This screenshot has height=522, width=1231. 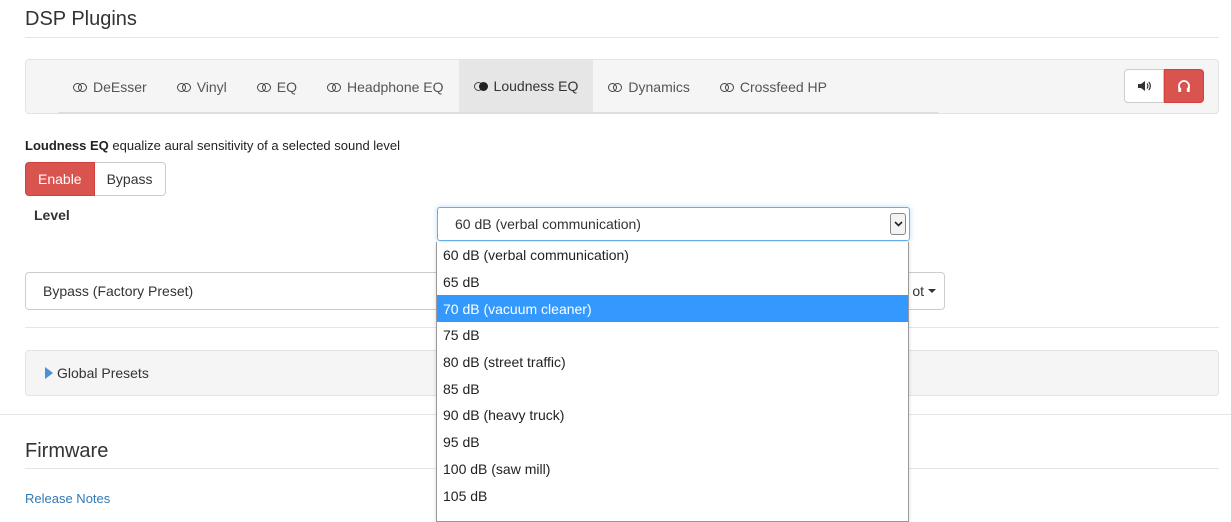 What do you see at coordinates (235, 291) in the screenshot?
I see `preset-select: Bypass (Factory Preset)` at bounding box center [235, 291].